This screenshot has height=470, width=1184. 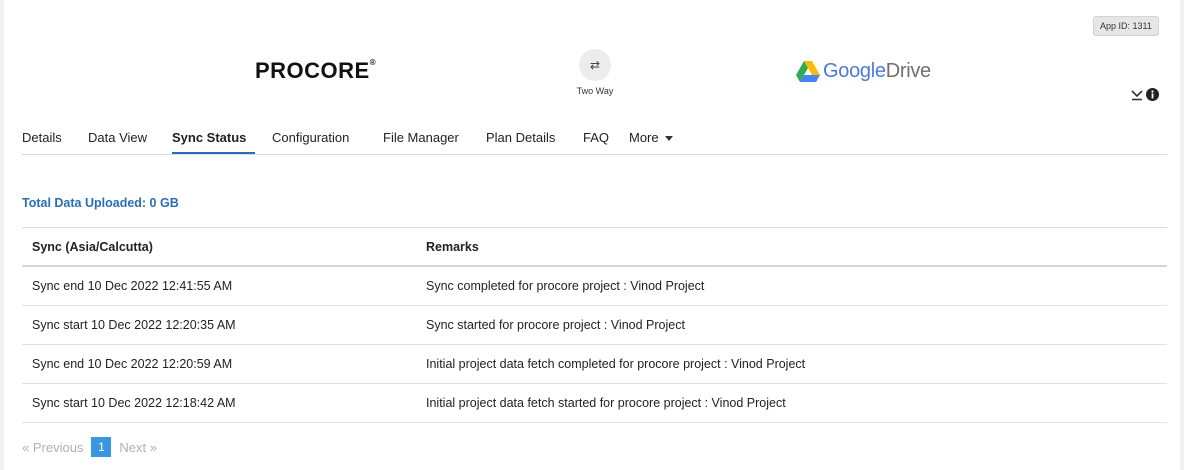 What do you see at coordinates (138, 447) in the screenshot?
I see `next-page-button: Next »` at bounding box center [138, 447].